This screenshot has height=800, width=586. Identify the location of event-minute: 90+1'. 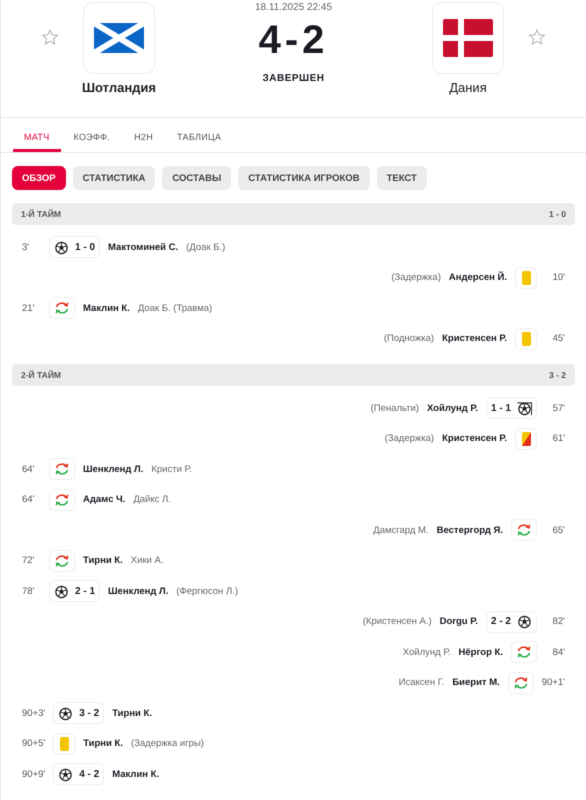
(553, 682).